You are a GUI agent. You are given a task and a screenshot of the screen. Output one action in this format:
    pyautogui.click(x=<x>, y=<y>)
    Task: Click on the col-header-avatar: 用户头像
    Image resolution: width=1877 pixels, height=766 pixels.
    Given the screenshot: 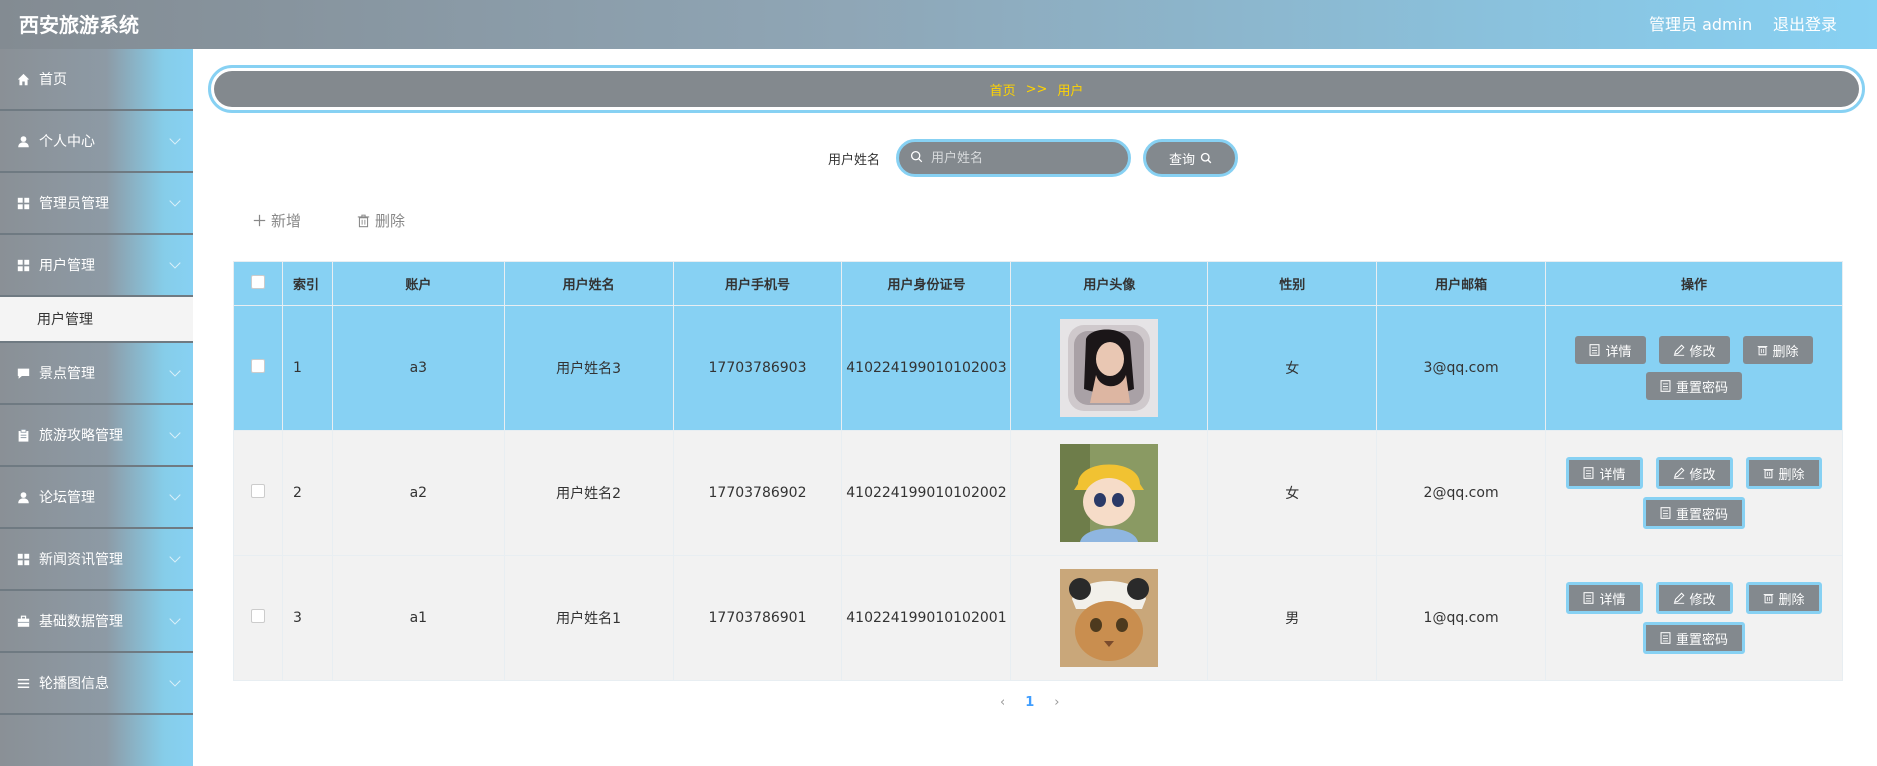 What is the action you would take?
    pyautogui.click(x=1109, y=283)
    